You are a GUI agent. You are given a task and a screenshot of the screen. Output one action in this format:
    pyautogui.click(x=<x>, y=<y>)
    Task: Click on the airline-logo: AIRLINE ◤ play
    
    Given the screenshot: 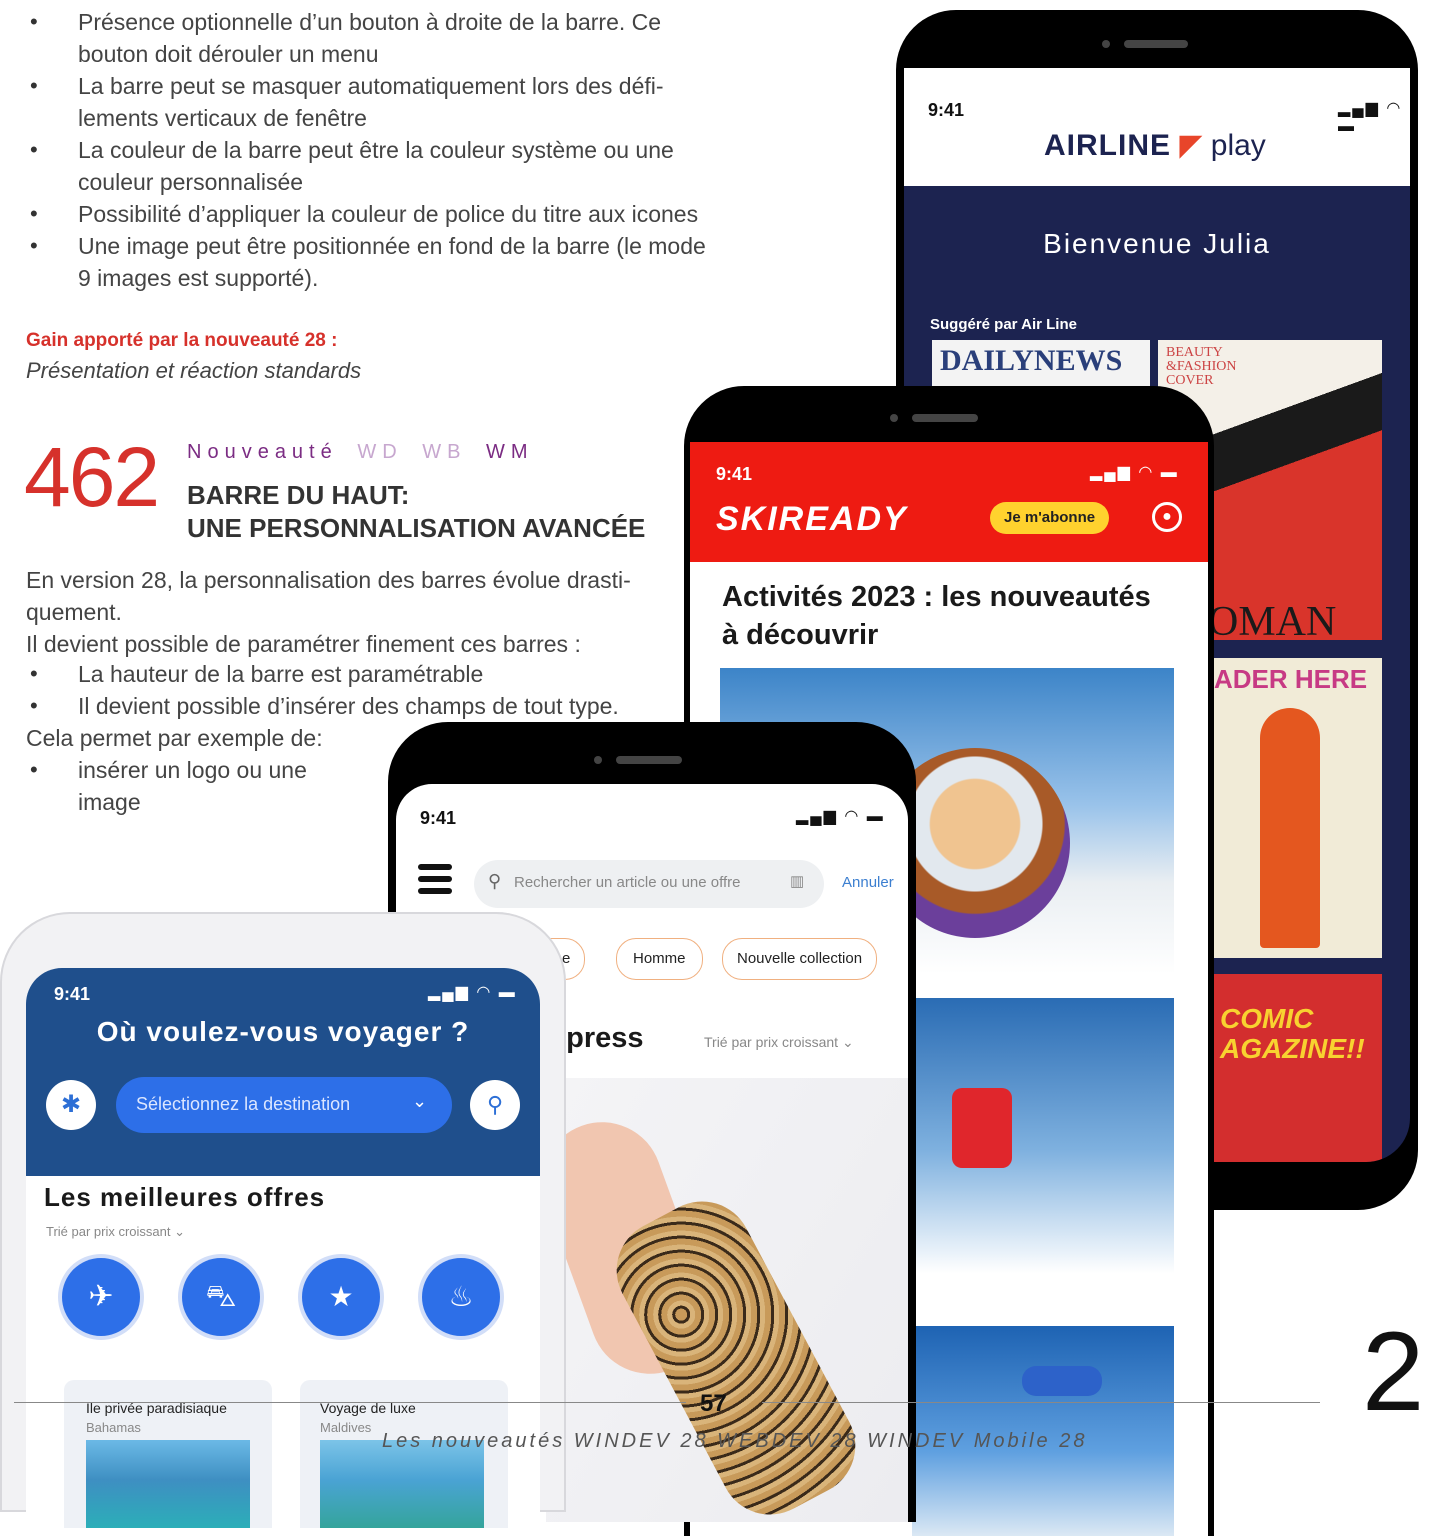 What is the action you would take?
    pyautogui.click(x=1155, y=145)
    